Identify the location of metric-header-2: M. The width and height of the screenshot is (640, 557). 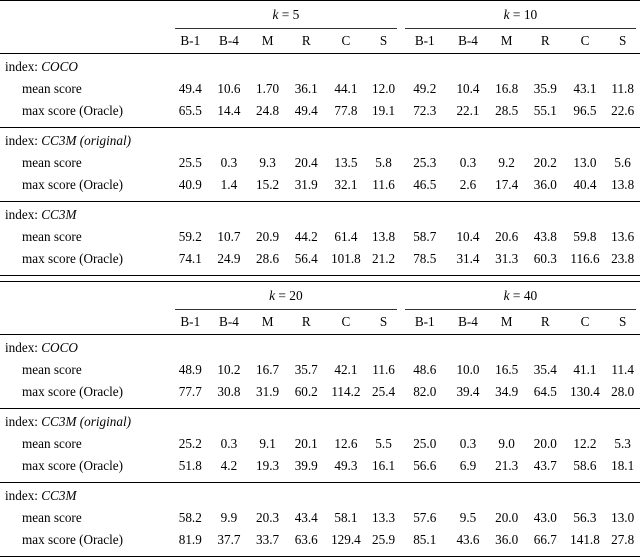
(267, 41).